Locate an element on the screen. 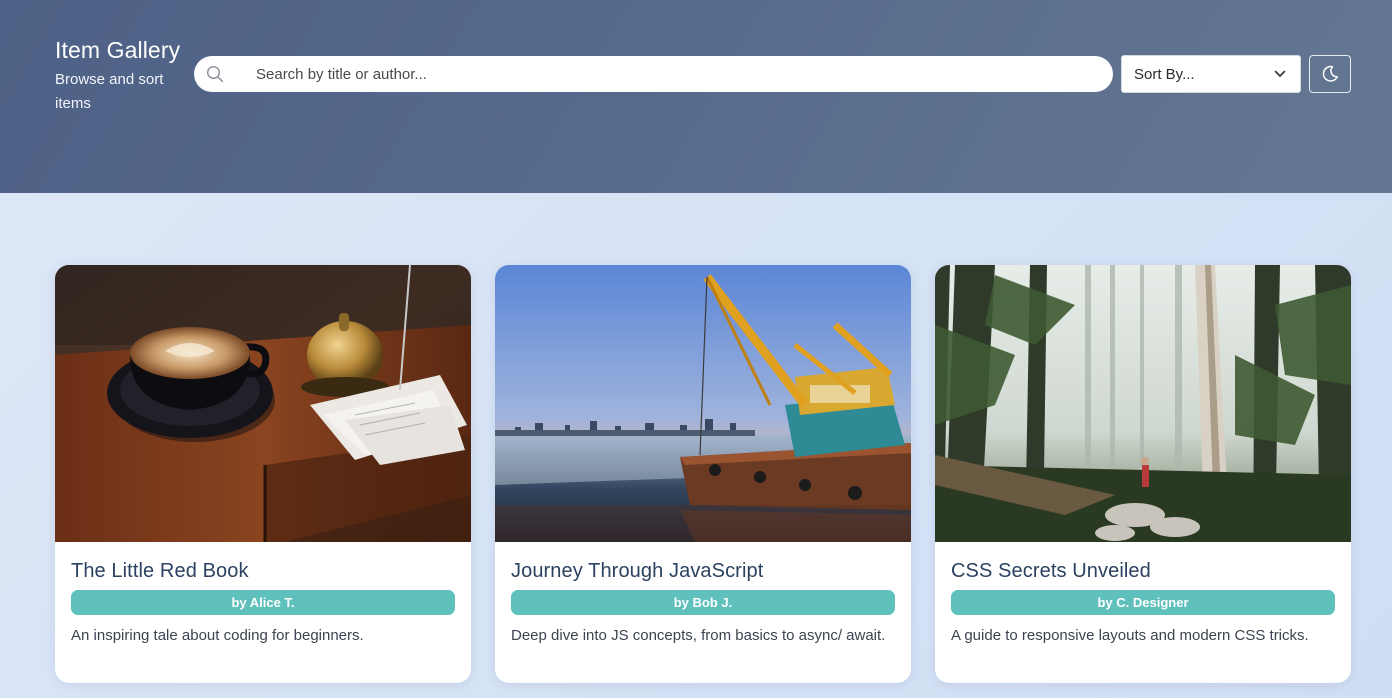 The height and width of the screenshot is (698, 1392). author-badge: by C. Designer is located at coordinates (1143, 602).